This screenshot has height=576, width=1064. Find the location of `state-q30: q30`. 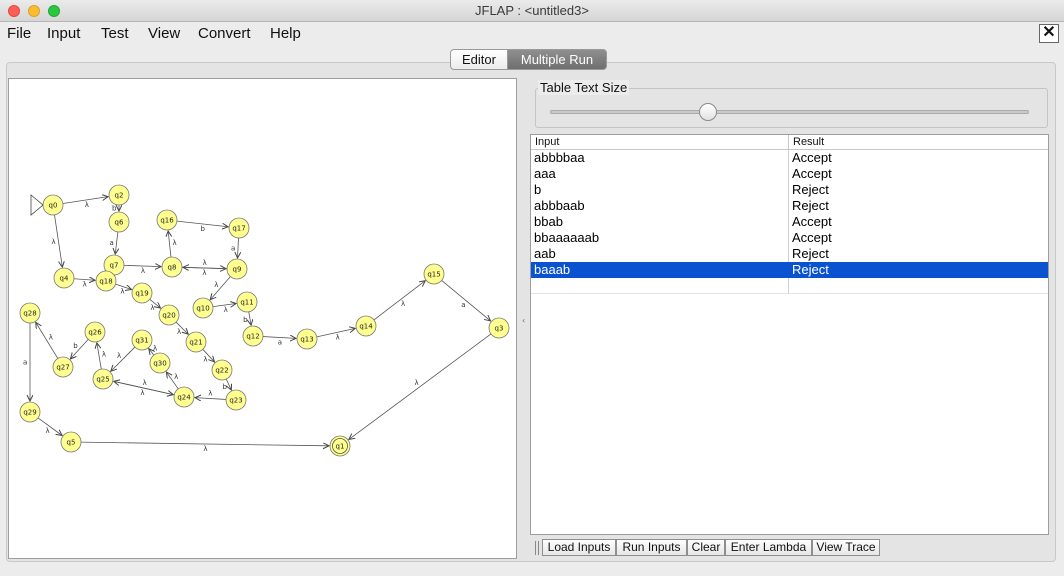

state-q30: q30 is located at coordinates (160, 363).